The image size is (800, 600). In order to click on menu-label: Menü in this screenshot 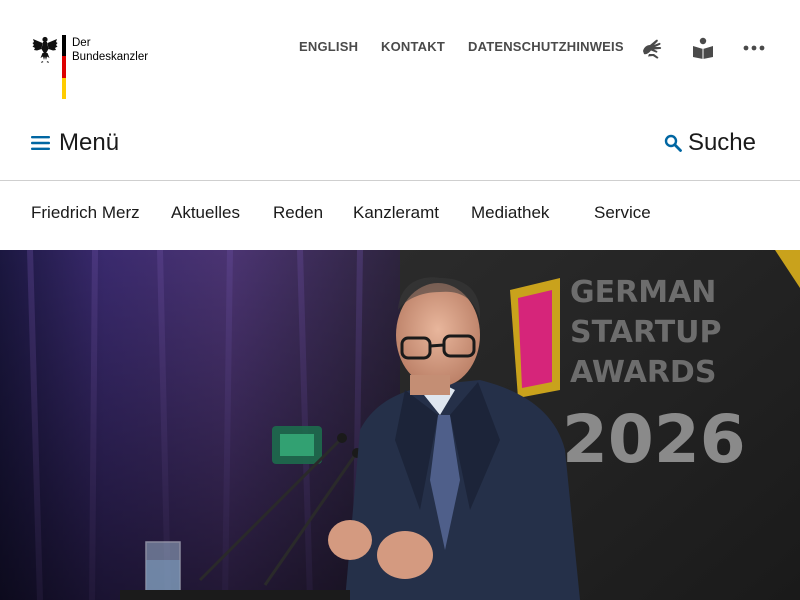, I will do `click(89, 142)`.